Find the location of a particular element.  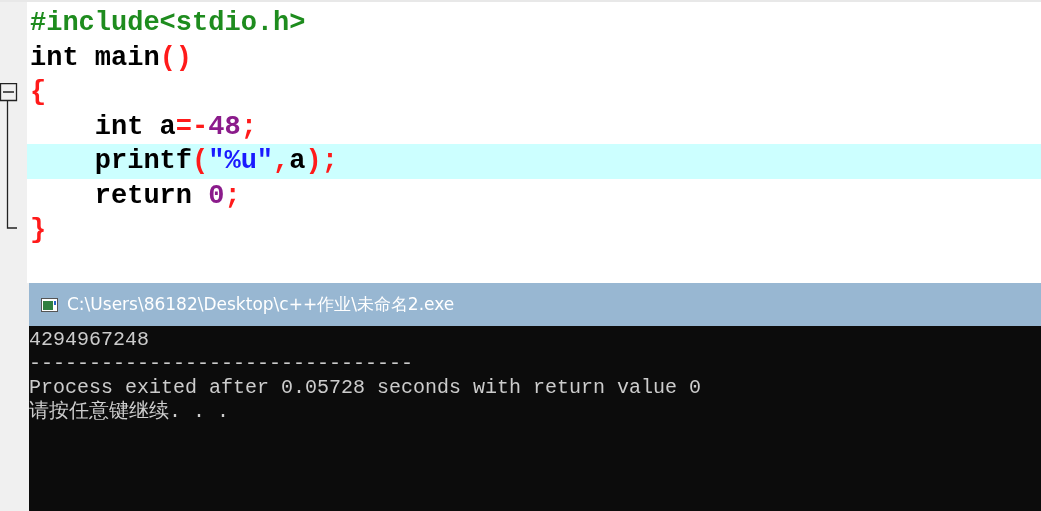

code-line: return 0; is located at coordinates (167, 195).